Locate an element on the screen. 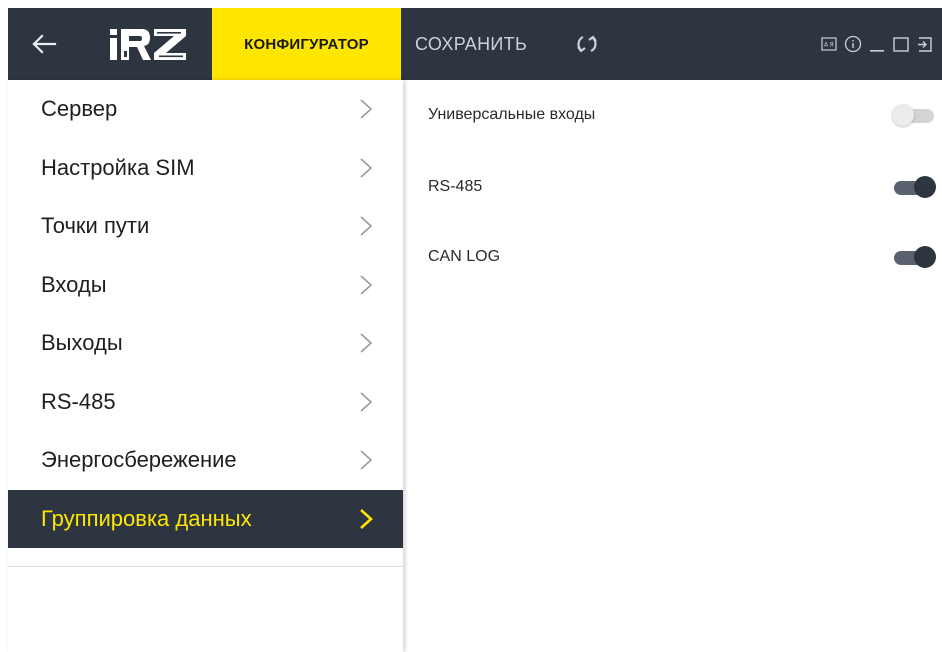  sidebar-item-label: Точки пути is located at coordinates (95, 226).